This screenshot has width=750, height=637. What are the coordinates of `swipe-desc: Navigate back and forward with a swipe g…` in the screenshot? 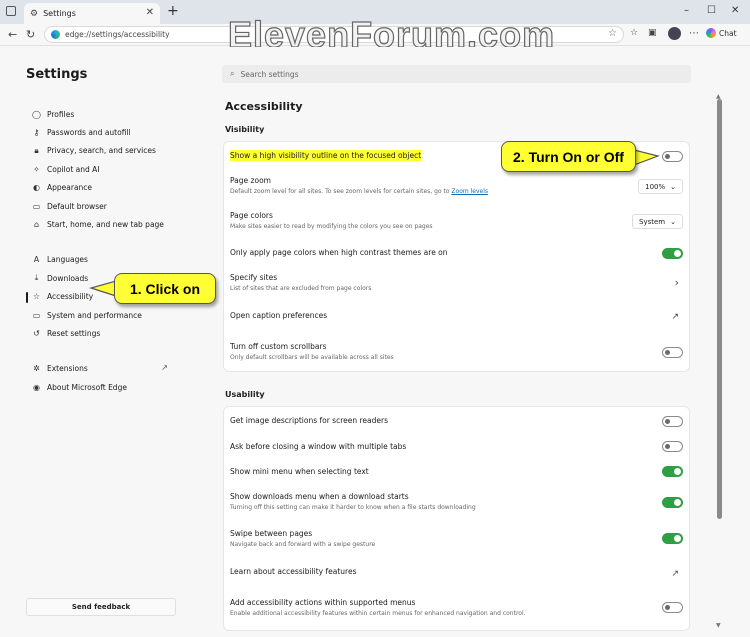 It's located at (303, 544).